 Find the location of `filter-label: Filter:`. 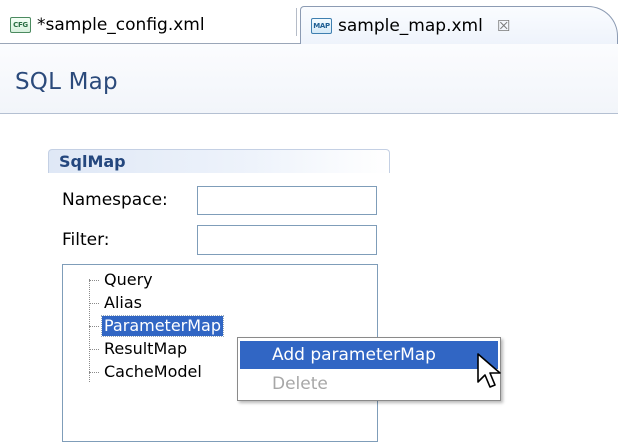

filter-label: Filter: is located at coordinates (86, 240).